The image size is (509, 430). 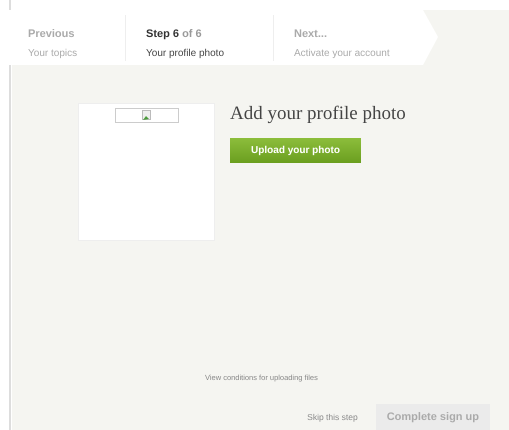 What do you see at coordinates (318, 114) in the screenshot?
I see `page-heading: Add your profile photo` at bounding box center [318, 114].